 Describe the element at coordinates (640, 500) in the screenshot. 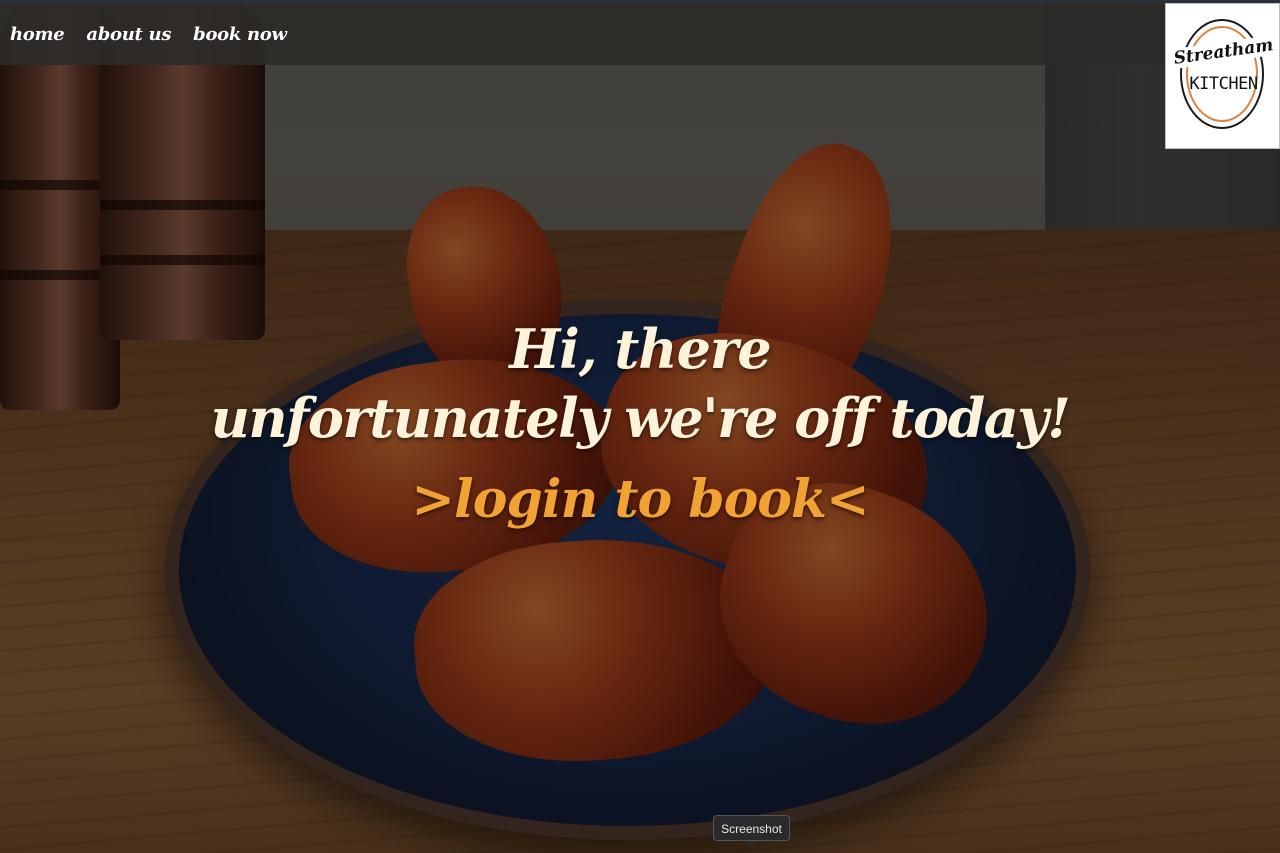

I see `login-to-book-link: >login to book<` at that location.